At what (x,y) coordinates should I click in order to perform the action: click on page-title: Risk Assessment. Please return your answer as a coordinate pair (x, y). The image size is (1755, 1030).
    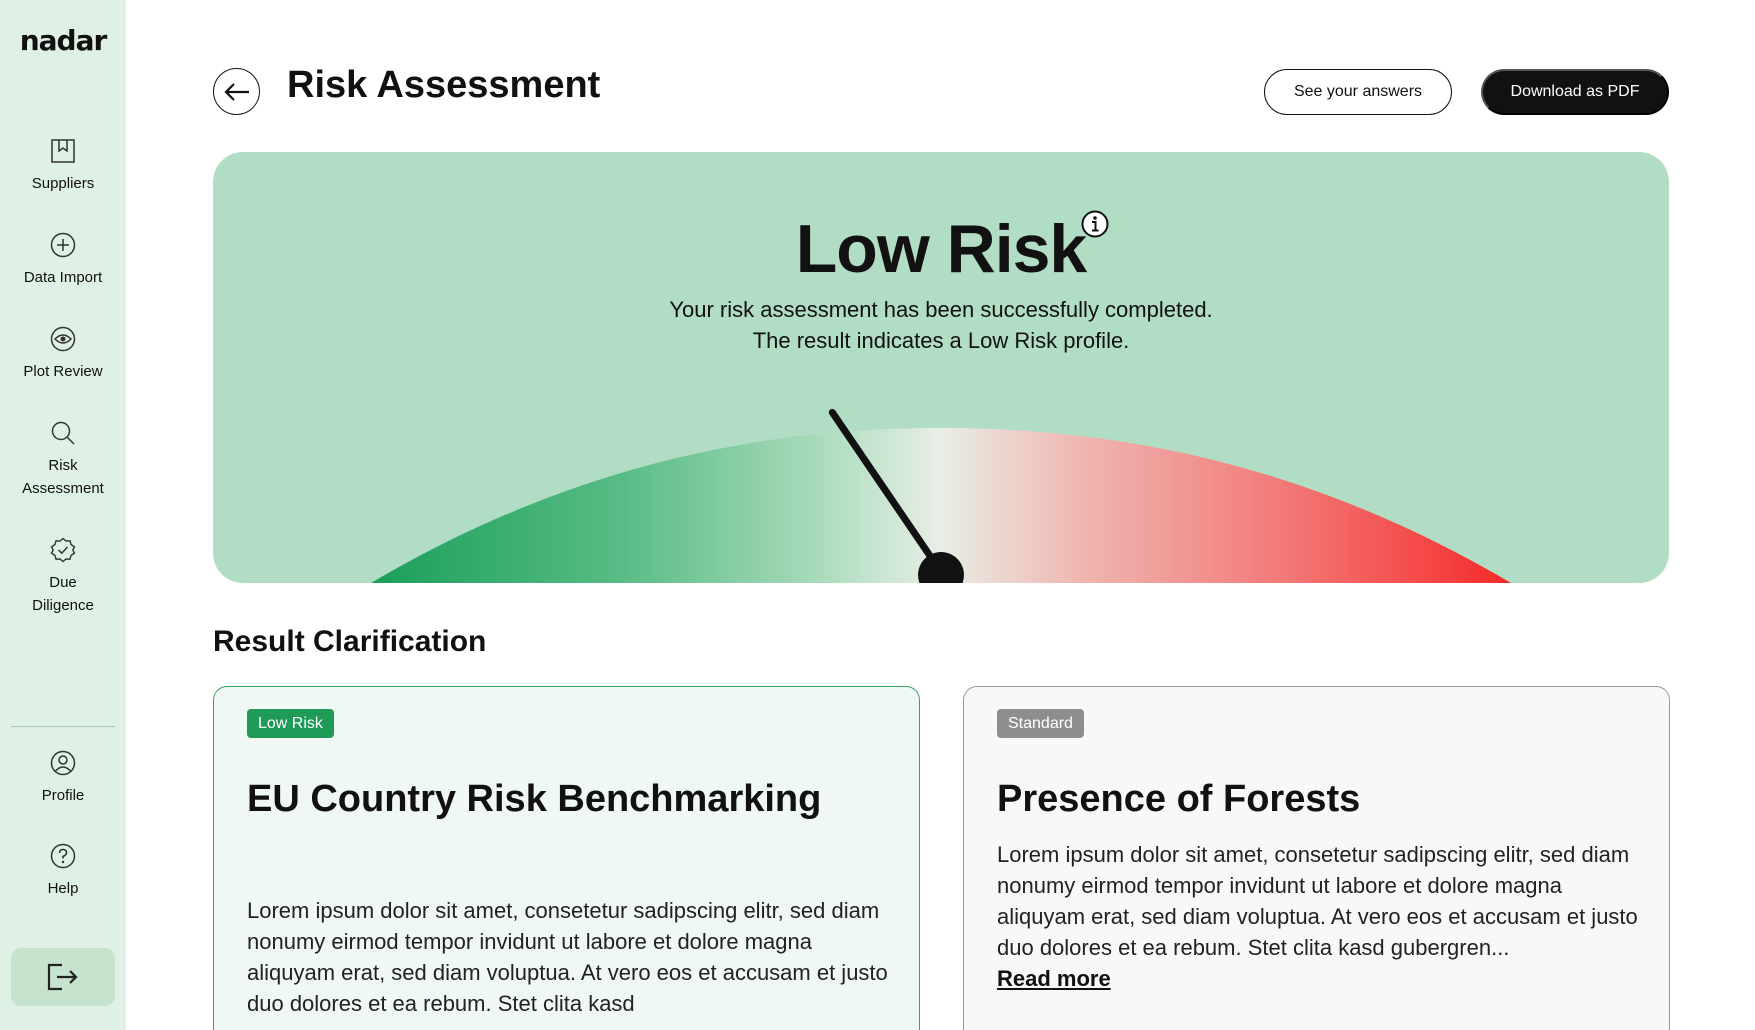
    Looking at the image, I should click on (444, 85).